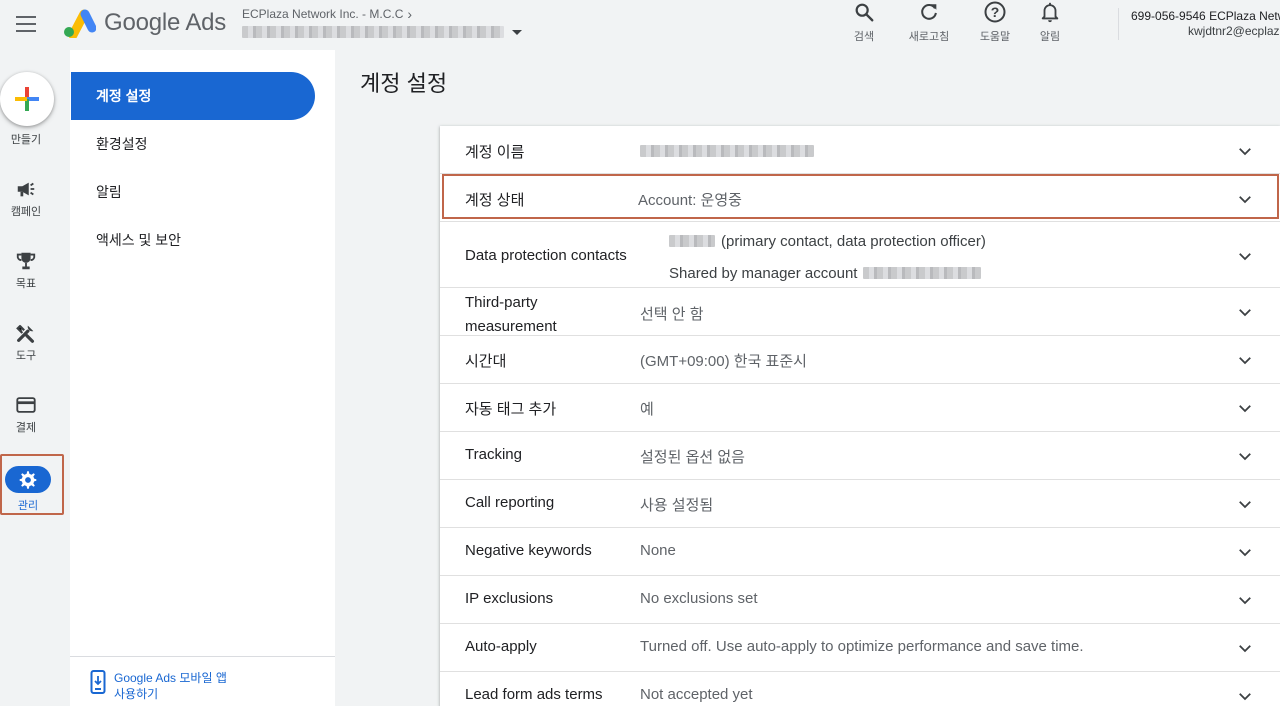 This screenshot has height=706, width=1280. I want to click on setting-label: 시간대, so click(486, 361).